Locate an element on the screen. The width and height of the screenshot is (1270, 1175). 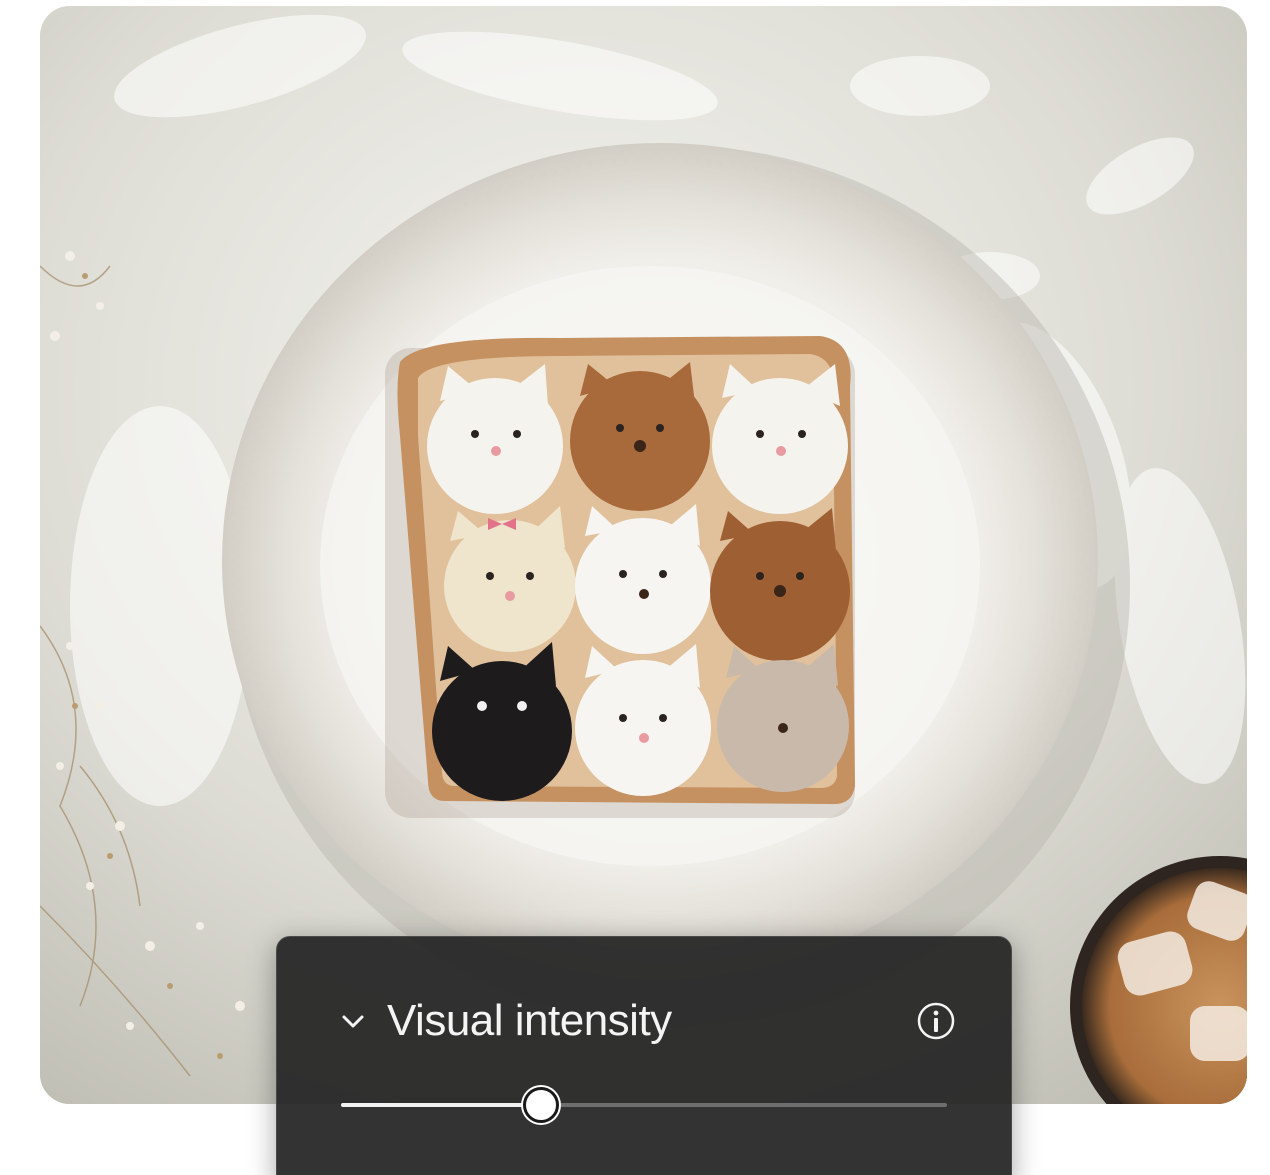
chevron-down-icon is located at coordinates (353, 1021).